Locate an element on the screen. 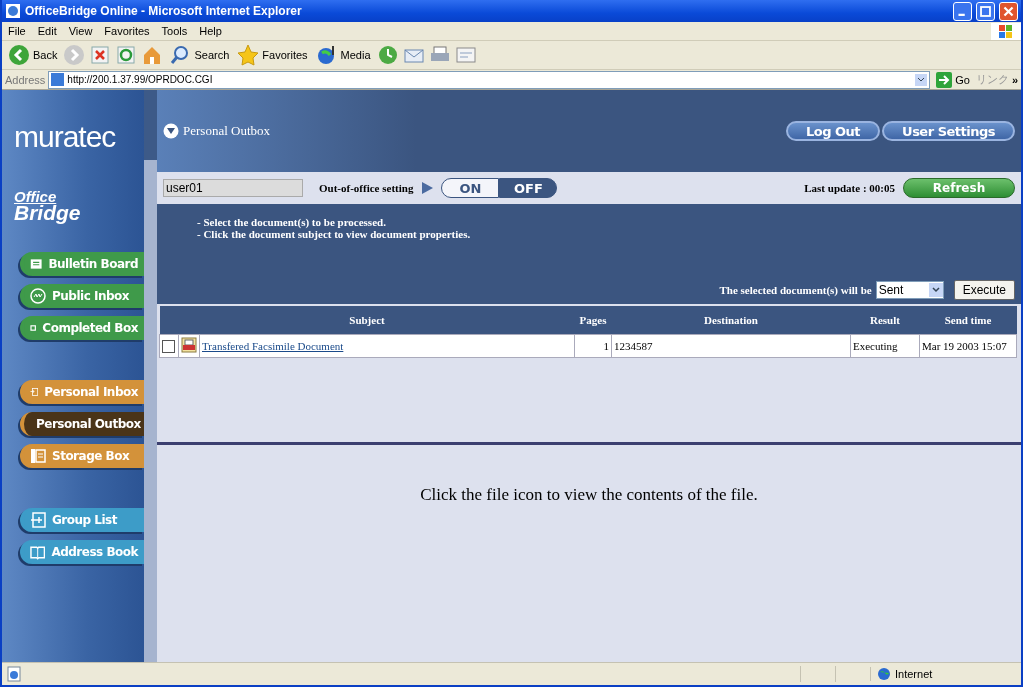 The image size is (1023, 687). toolbar-button: Search is located at coordinates (199, 55).